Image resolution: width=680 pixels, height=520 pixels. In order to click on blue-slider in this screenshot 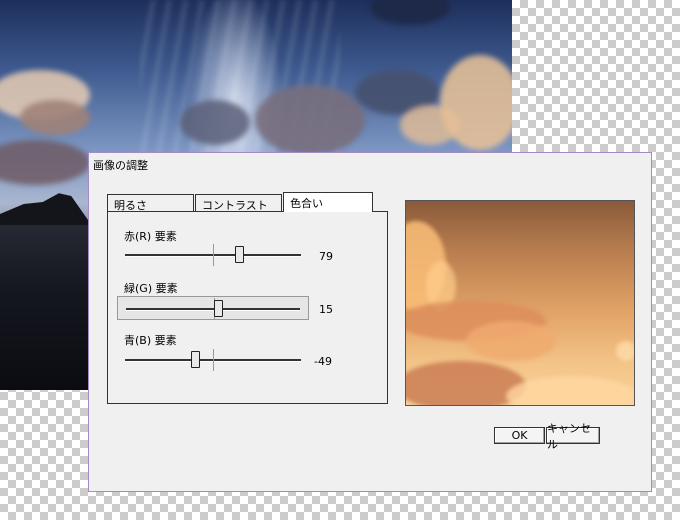, I will do `click(213, 360)`.